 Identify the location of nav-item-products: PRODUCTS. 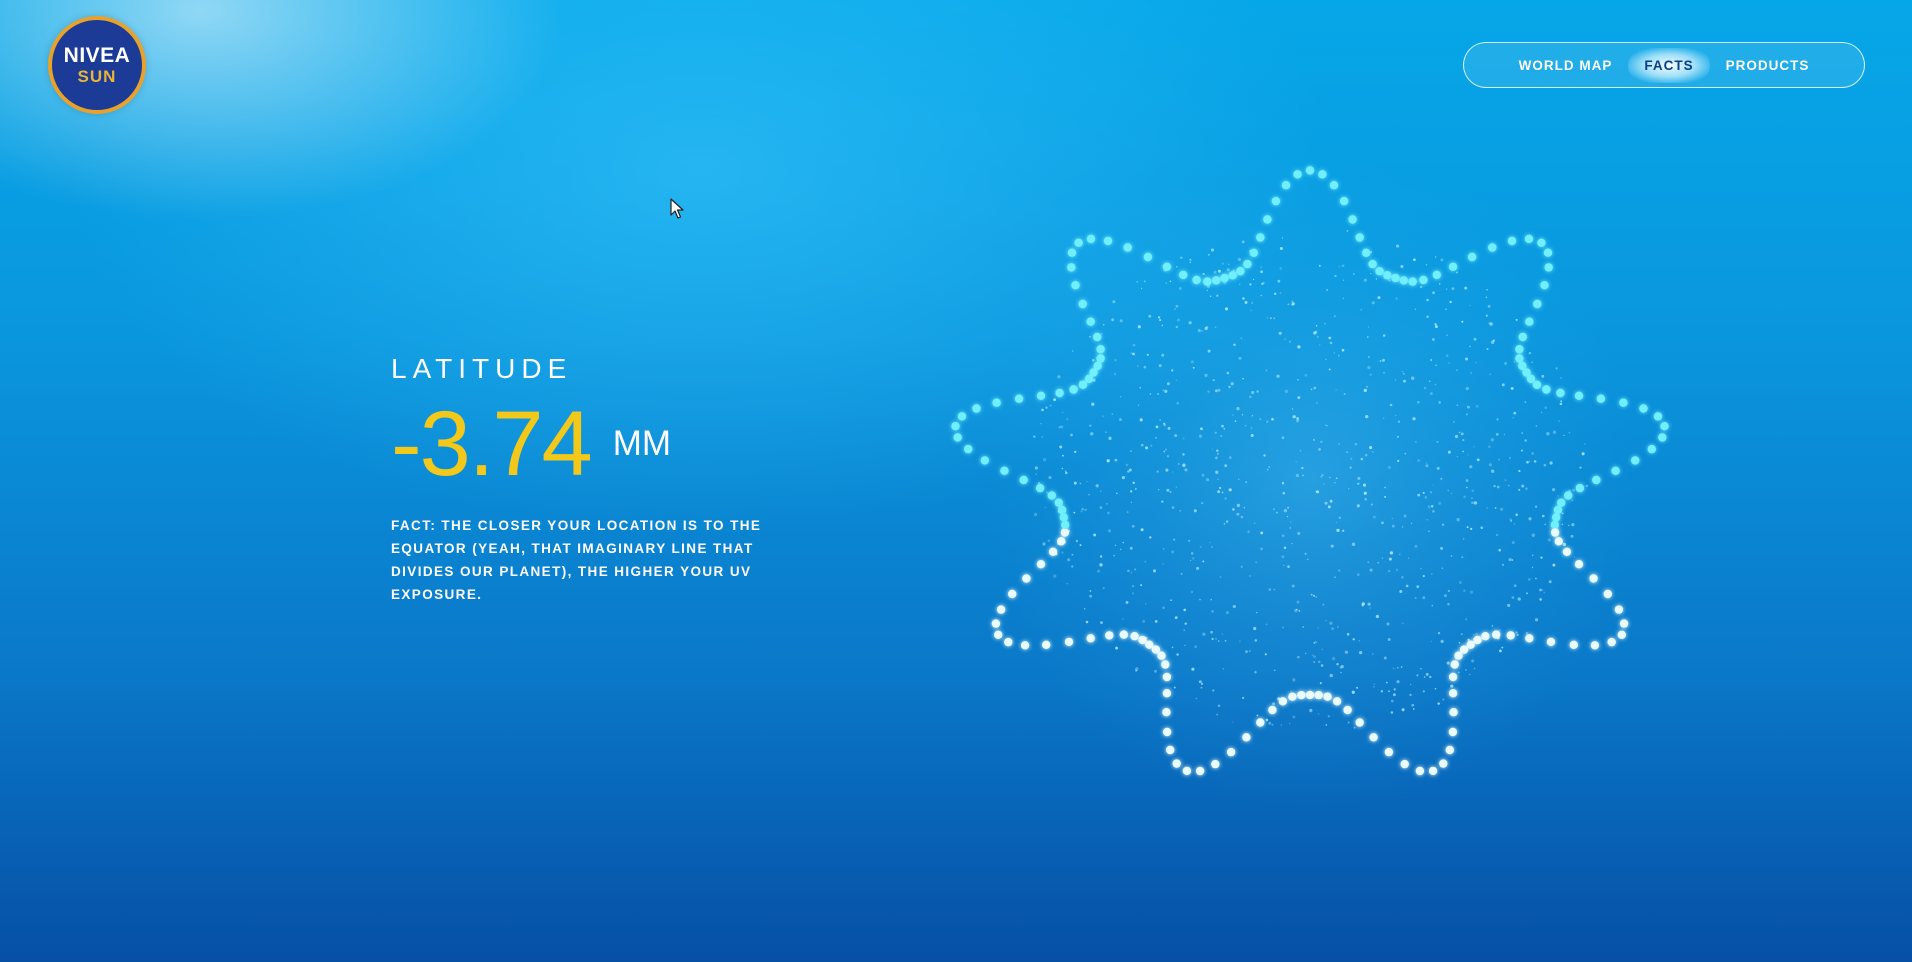
(1768, 65).